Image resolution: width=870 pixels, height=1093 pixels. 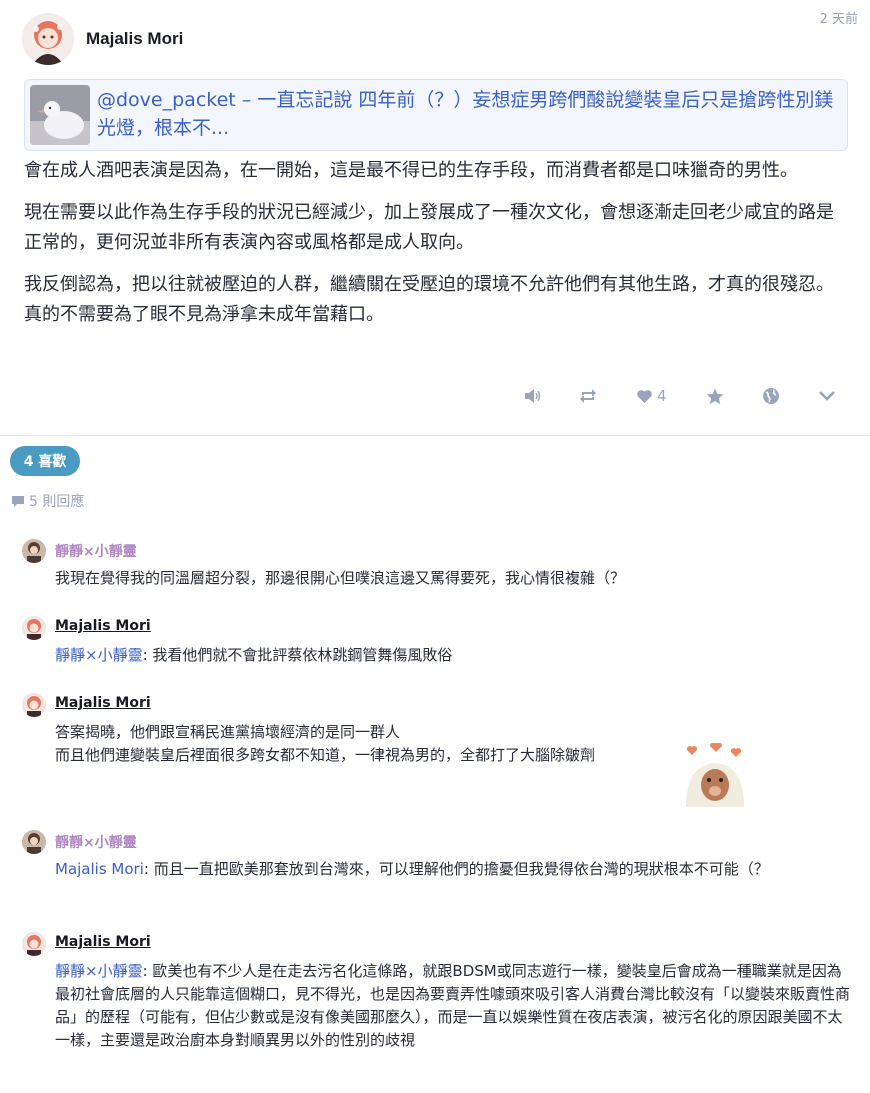 What do you see at coordinates (297, 655) in the screenshot?
I see `comment-line: : 我看他們就不會批評蔡依林跳鋼管舞傷風敗俗` at bounding box center [297, 655].